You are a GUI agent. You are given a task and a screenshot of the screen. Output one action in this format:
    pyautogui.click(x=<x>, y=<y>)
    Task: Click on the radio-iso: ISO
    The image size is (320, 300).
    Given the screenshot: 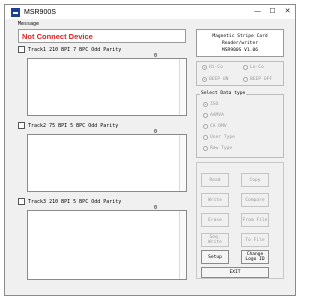 What is the action you would take?
    pyautogui.click(x=210, y=104)
    